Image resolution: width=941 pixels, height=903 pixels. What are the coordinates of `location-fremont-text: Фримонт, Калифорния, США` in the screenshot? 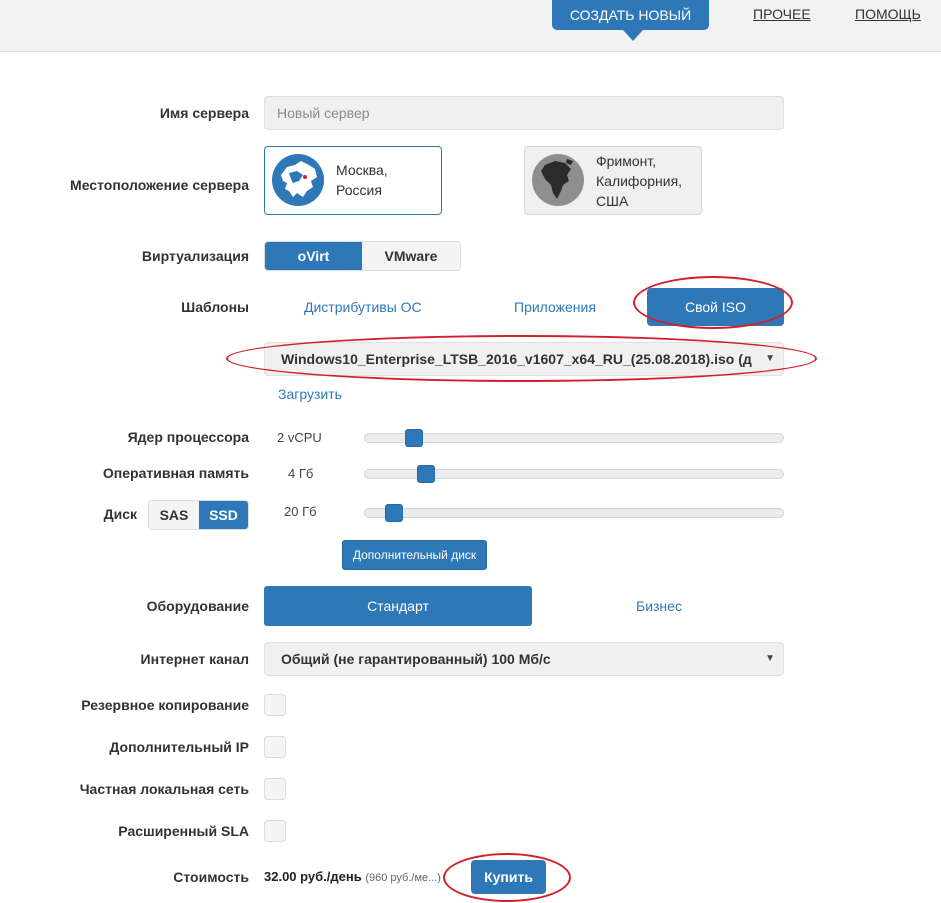 It's located at (639, 181).